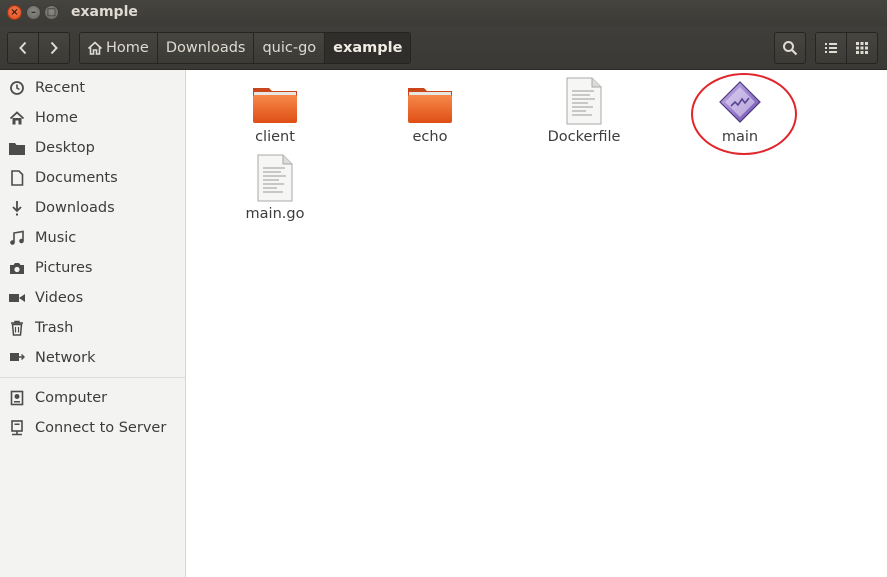 The image size is (887, 577). Describe the element at coordinates (17, 298) in the screenshot. I see `video-icon` at that location.